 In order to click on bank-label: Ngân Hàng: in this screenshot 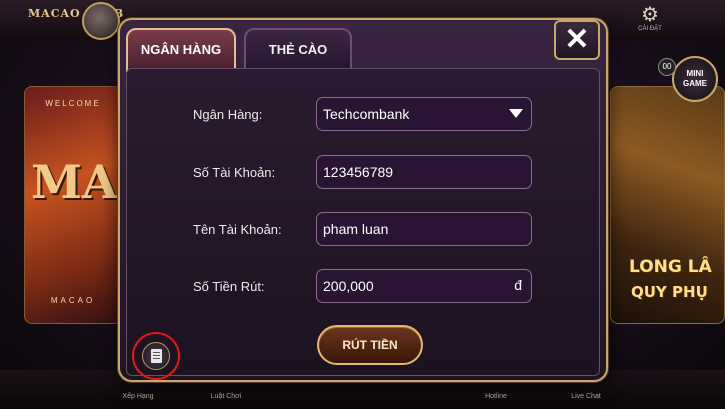, I will do `click(228, 114)`.